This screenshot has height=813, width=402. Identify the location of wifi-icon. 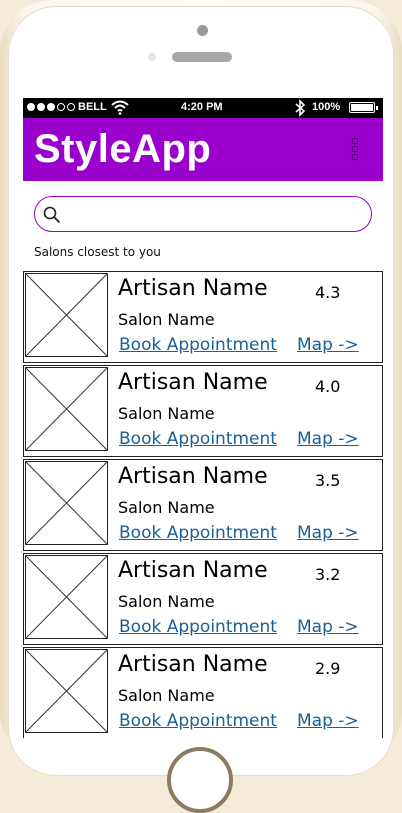
(120, 107).